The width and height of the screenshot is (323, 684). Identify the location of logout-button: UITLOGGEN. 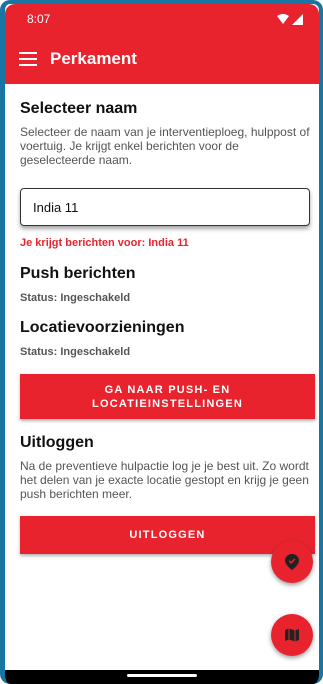
(167, 535).